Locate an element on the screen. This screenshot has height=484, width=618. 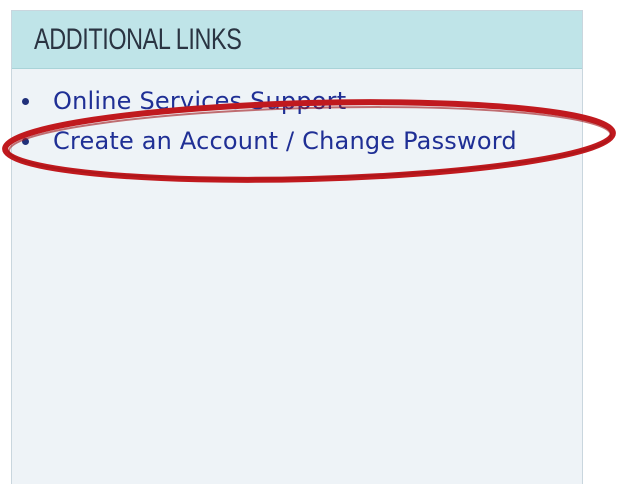
create-account-change-password-link: Create an Account / Change Password is located at coordinates (285, 141).